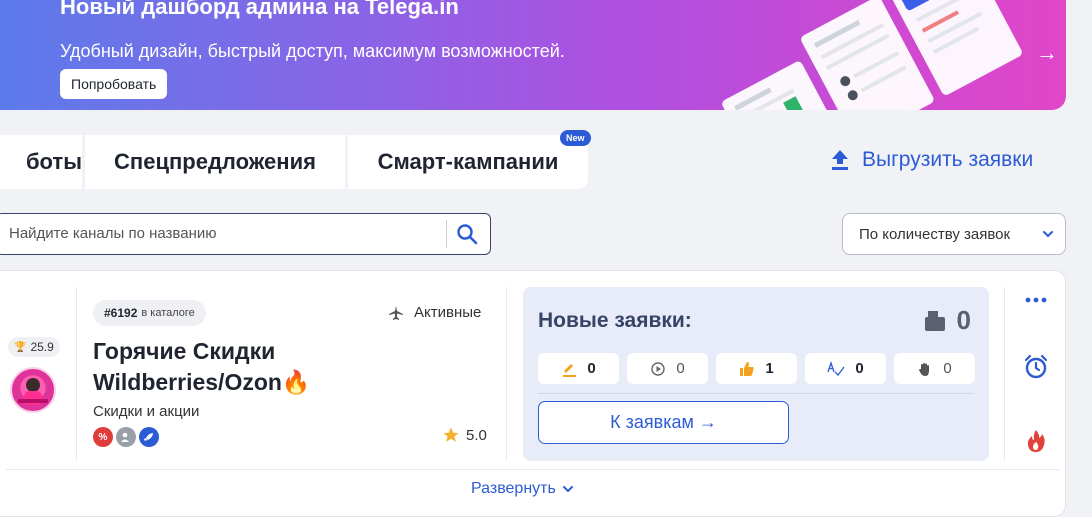 The width and height of the screenshot is (1092, 517). I want to click on search-box, so click(245, 234).